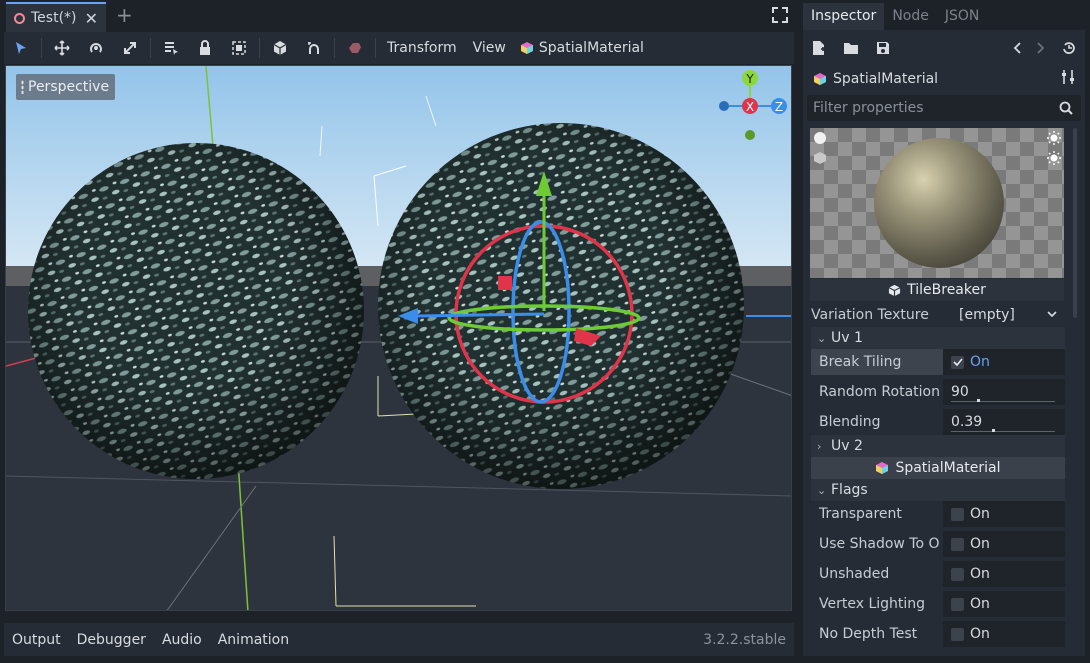  Describe the element at coordinates (150, 48) in the screenshot. I see `toolbar-divider` at that location.